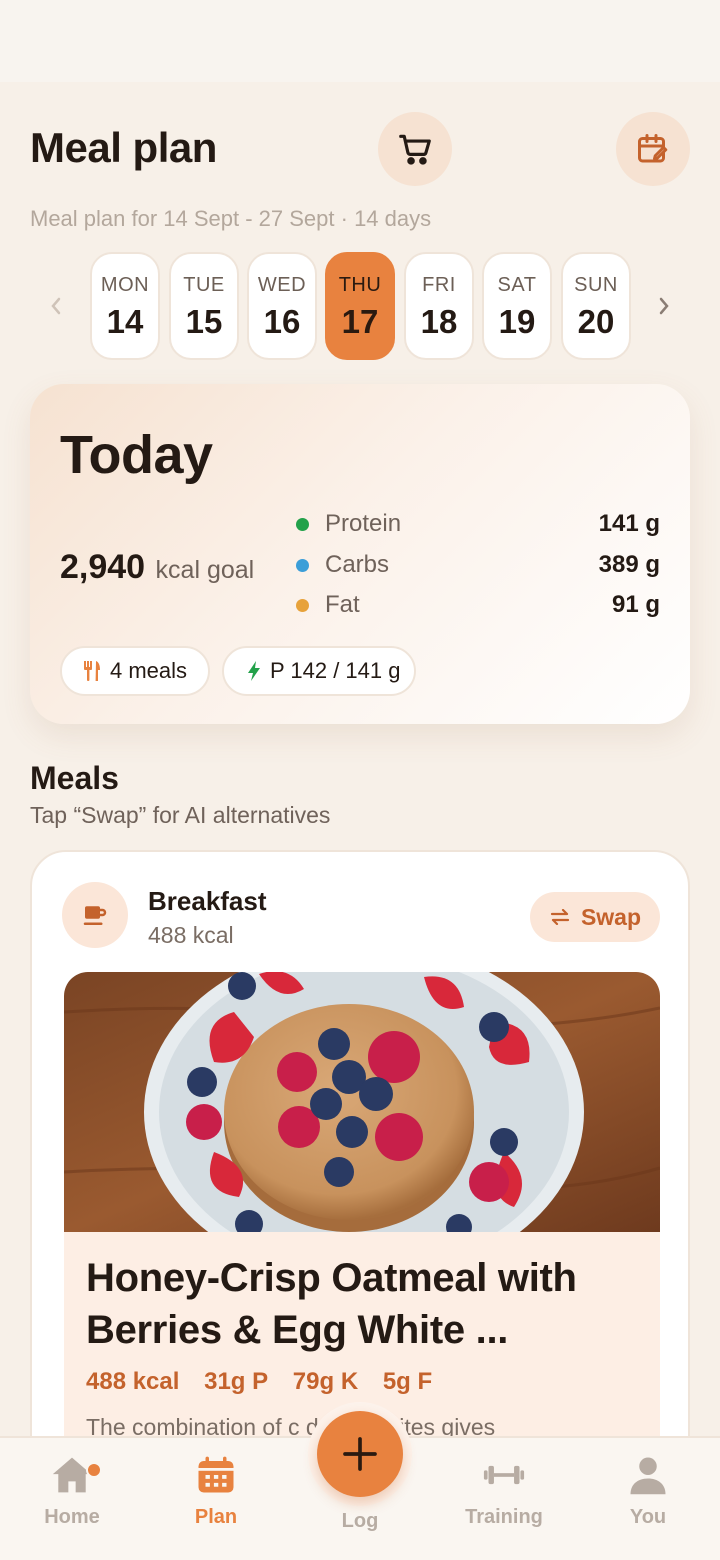  Describe the element at coordinates (478, 525) in the screenshot. I see `macro-protein: Protein 141 g` at that location.